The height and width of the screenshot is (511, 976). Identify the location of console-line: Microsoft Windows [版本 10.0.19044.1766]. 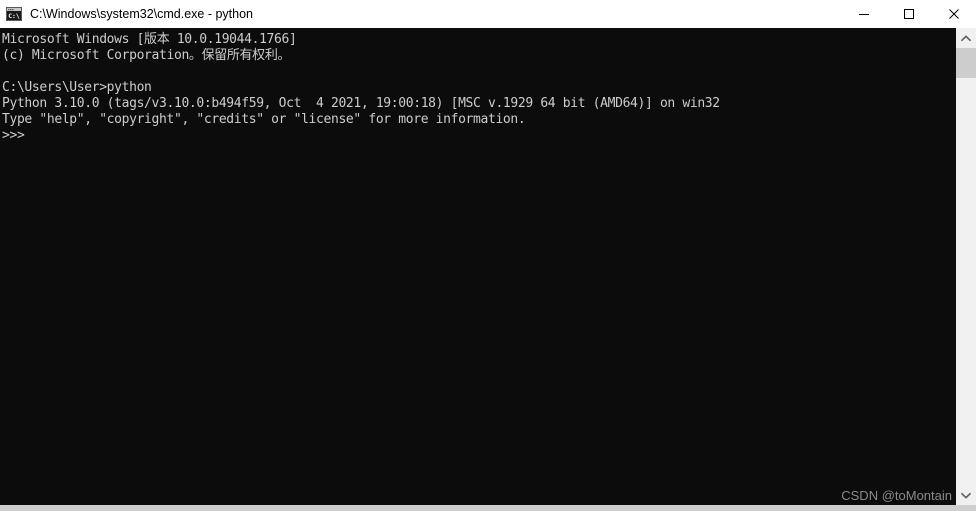
(149, 39).